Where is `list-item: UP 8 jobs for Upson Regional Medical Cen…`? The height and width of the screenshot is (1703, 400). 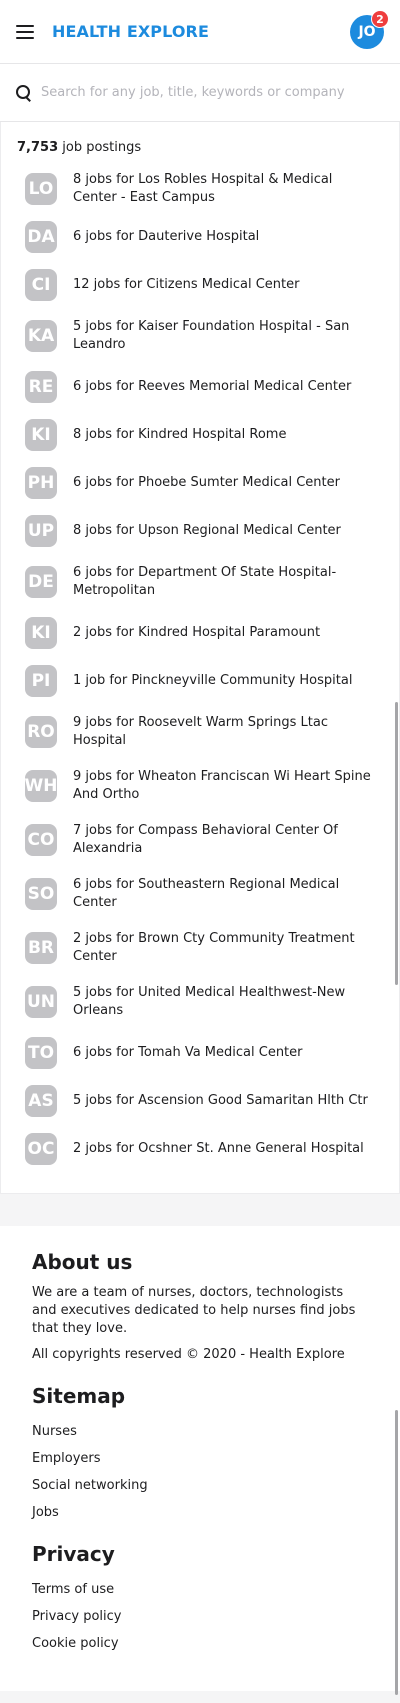 list-item: UP 8 jobs for Upson Regional Medical Cen… is located at coordinates (200, 531).